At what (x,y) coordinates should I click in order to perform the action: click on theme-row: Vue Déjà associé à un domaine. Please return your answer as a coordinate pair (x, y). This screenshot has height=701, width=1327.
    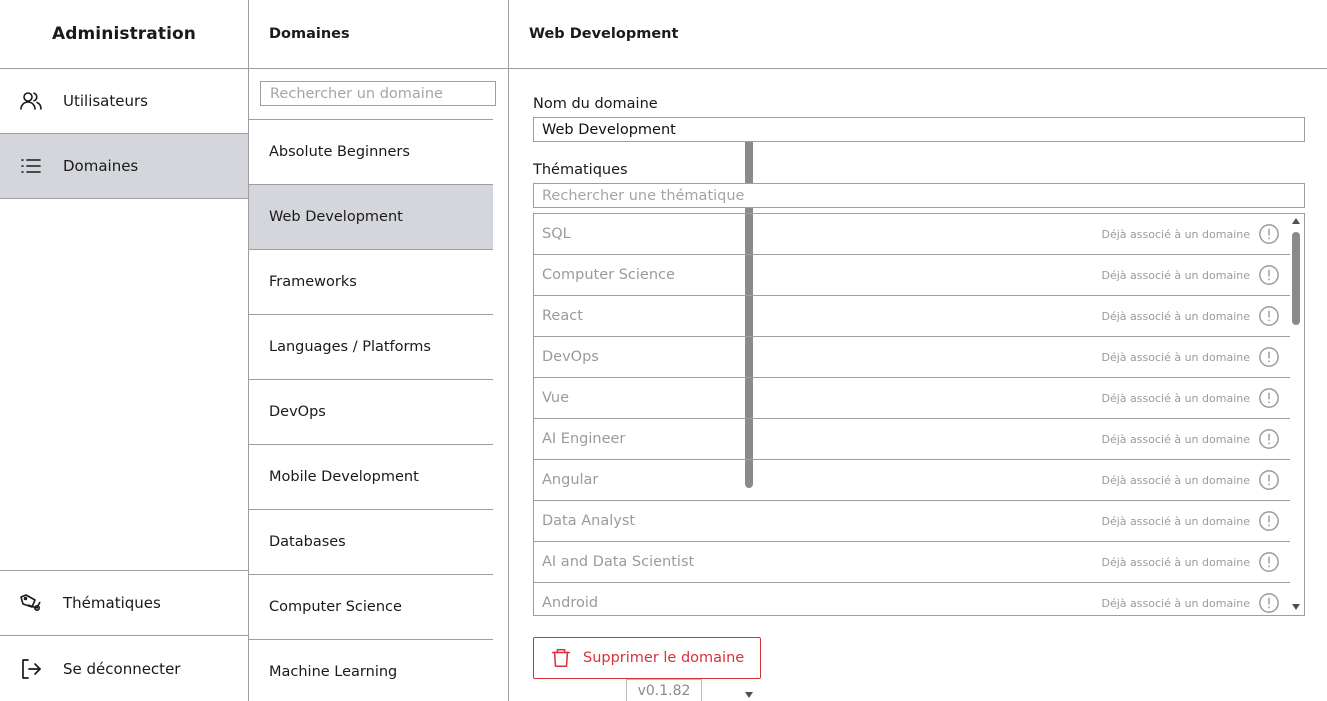
    Looking at the image, I should click on (912, 398).